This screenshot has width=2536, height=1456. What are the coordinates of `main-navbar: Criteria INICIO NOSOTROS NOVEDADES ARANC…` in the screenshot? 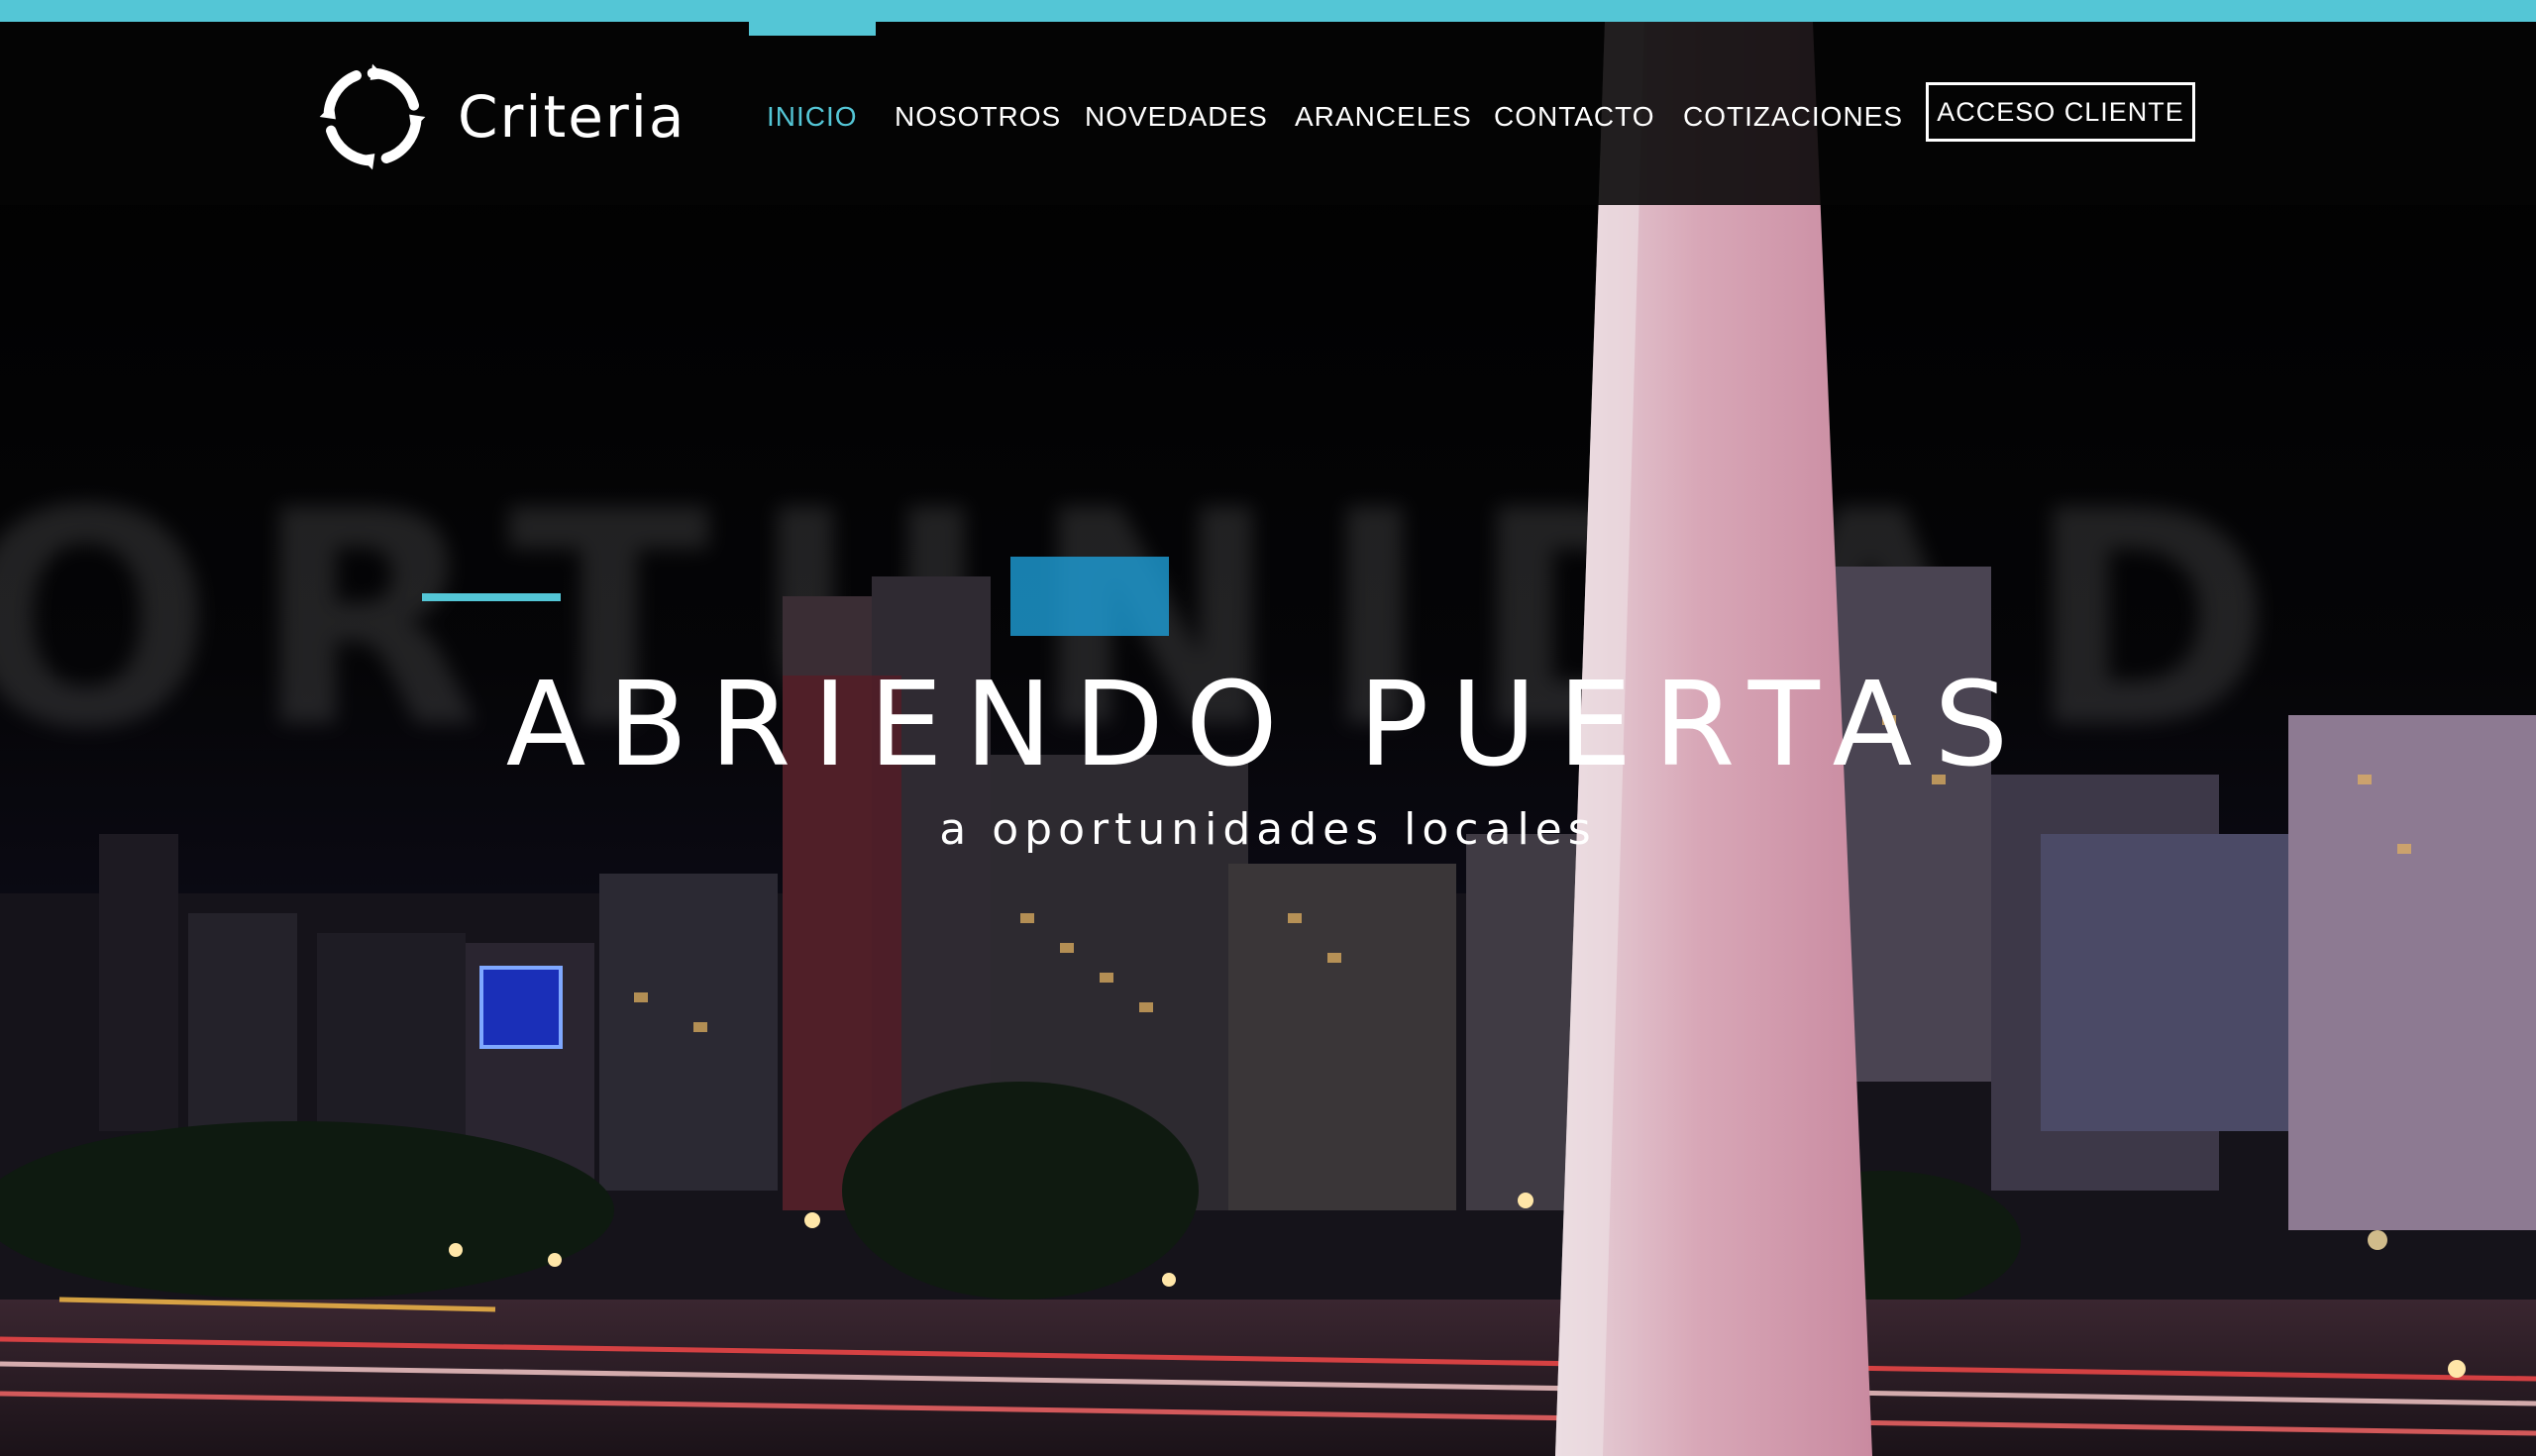 It's located at (1268, 113).